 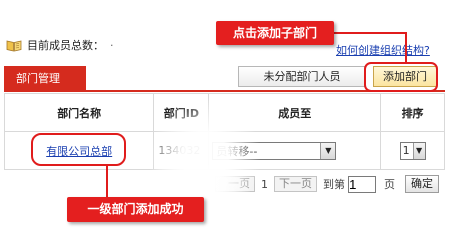 What do you see at coordinates (401, 77) in the screenshot?
I see `add-button-highlight-ring` at bounding box center [401, 77].